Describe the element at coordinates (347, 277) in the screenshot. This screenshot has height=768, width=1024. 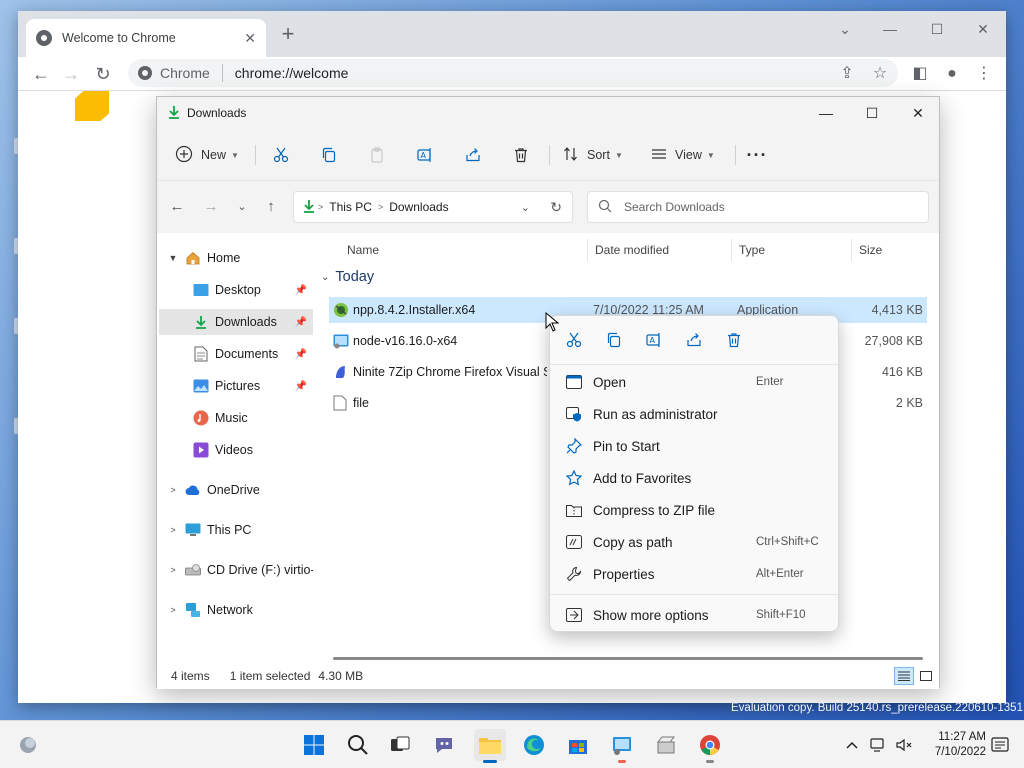
I see `group-header-today: ⌄ Today` at that location.